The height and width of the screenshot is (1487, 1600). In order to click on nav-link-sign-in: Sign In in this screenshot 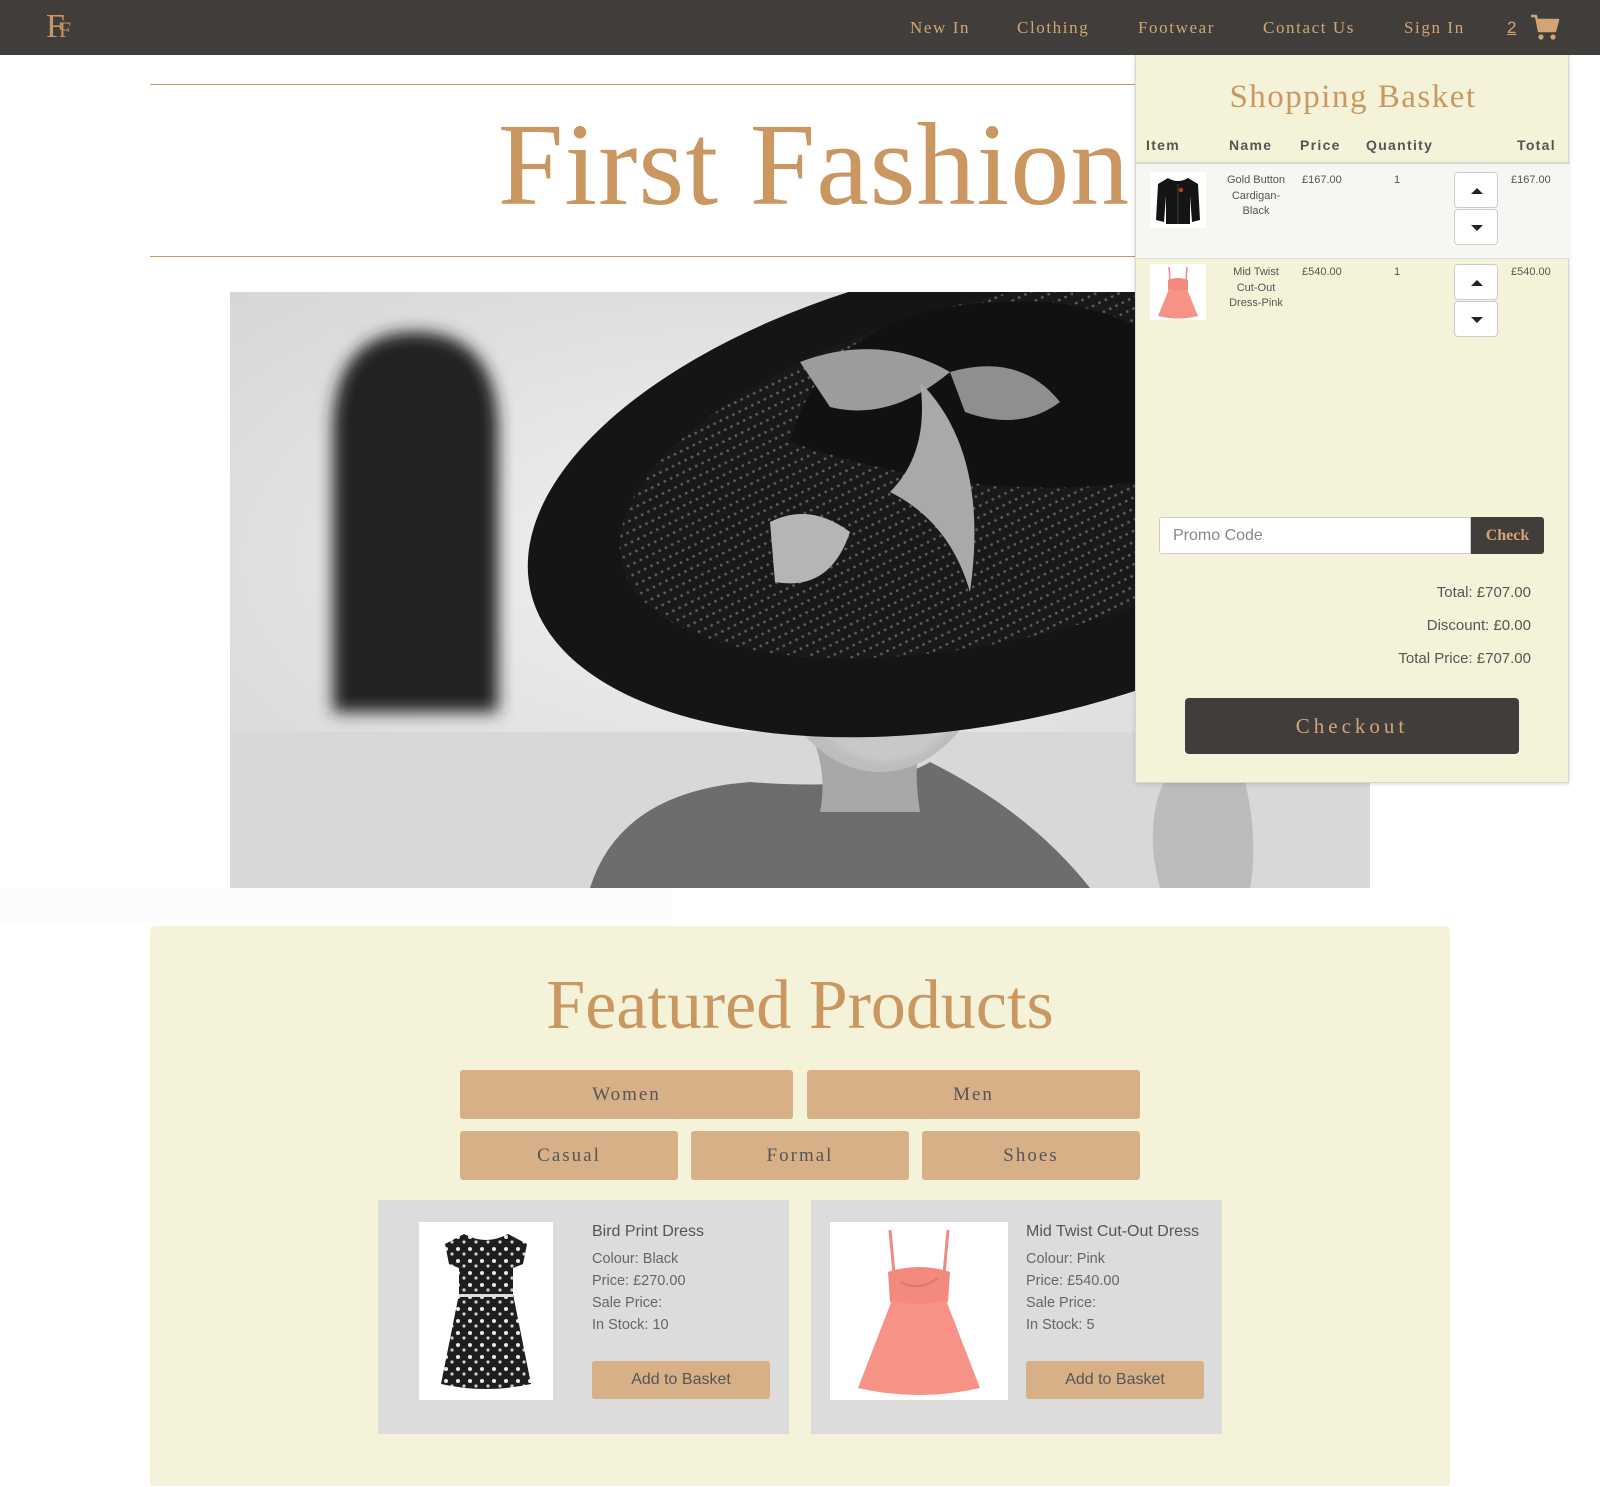, I will do `click(1434, 28)`.